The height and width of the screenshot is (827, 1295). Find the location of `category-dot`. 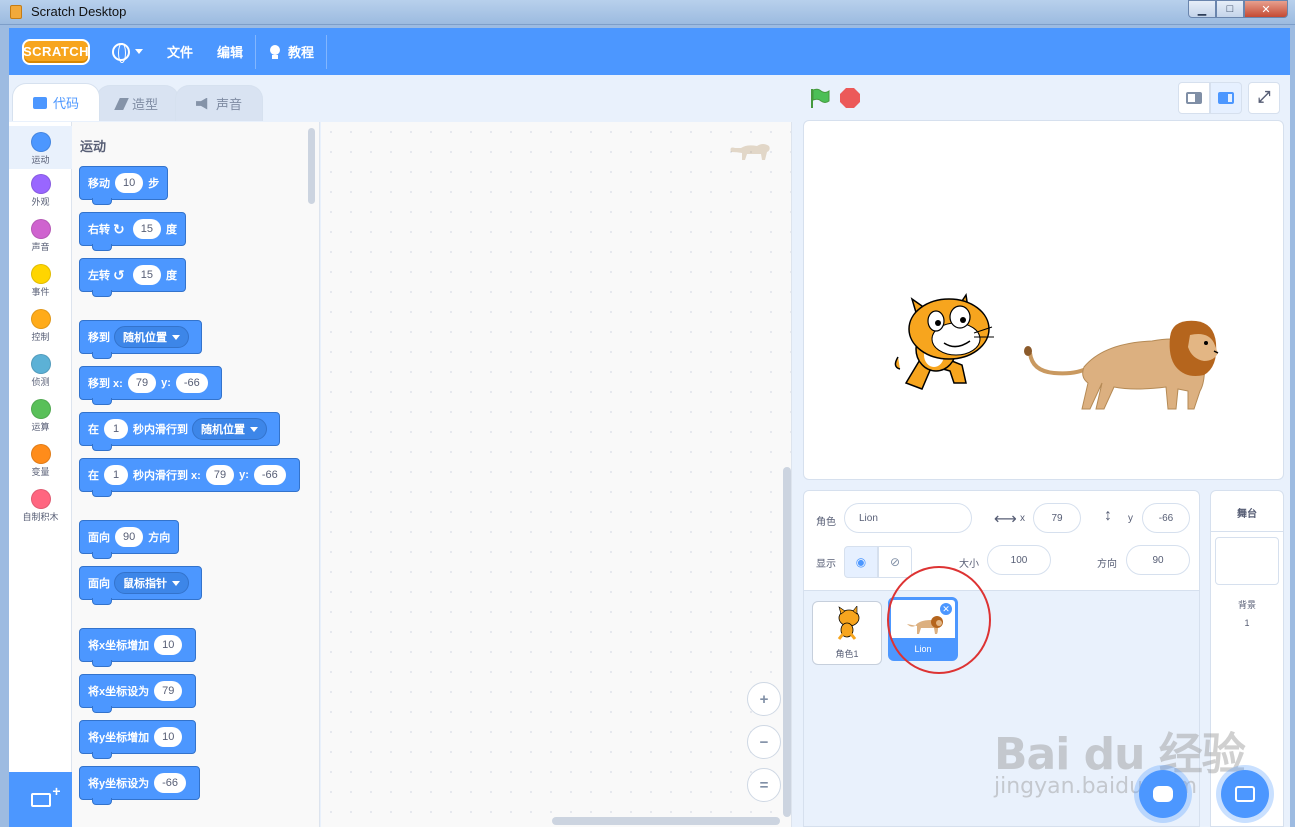

category-dot is located at coordinates (40, 274).